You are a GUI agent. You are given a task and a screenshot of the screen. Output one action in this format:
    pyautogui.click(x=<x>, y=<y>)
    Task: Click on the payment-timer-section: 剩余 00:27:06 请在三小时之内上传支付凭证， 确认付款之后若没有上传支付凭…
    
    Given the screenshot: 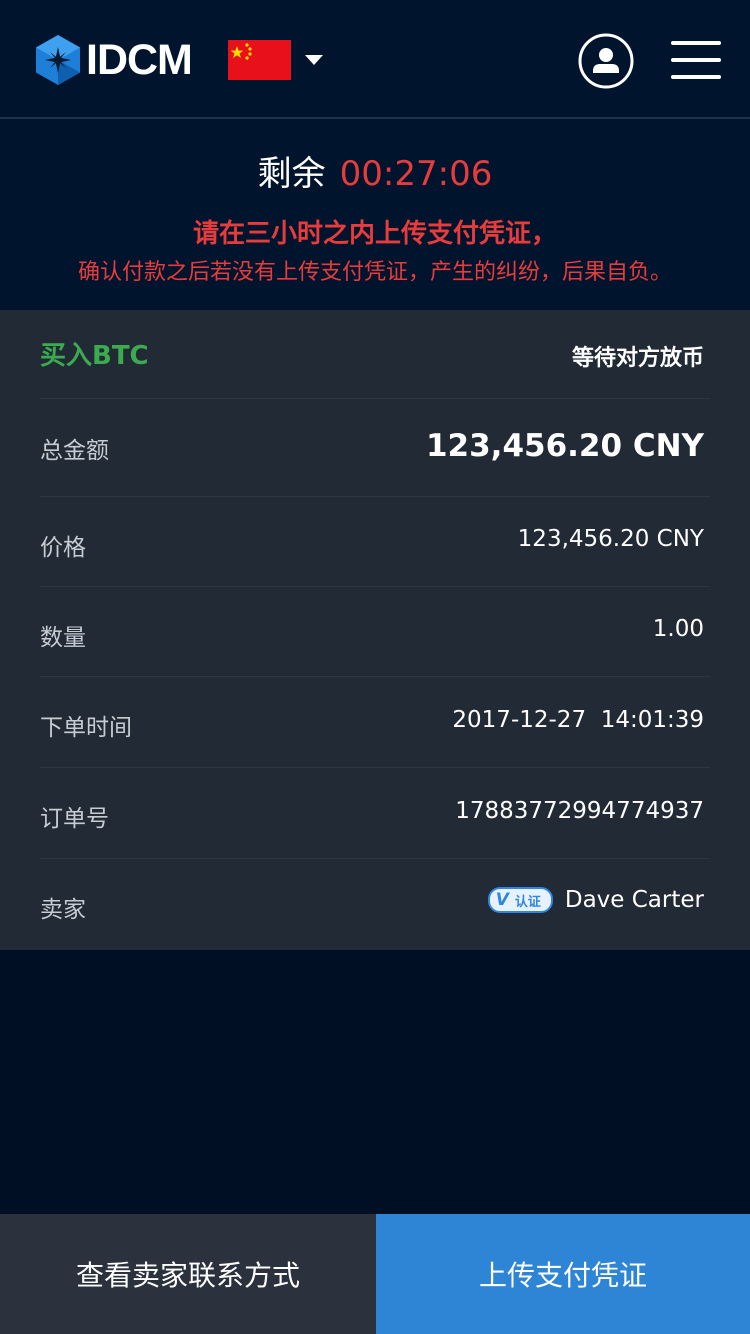 What is the action you would take?
    pyautogui.click(x=375, y=214)
    